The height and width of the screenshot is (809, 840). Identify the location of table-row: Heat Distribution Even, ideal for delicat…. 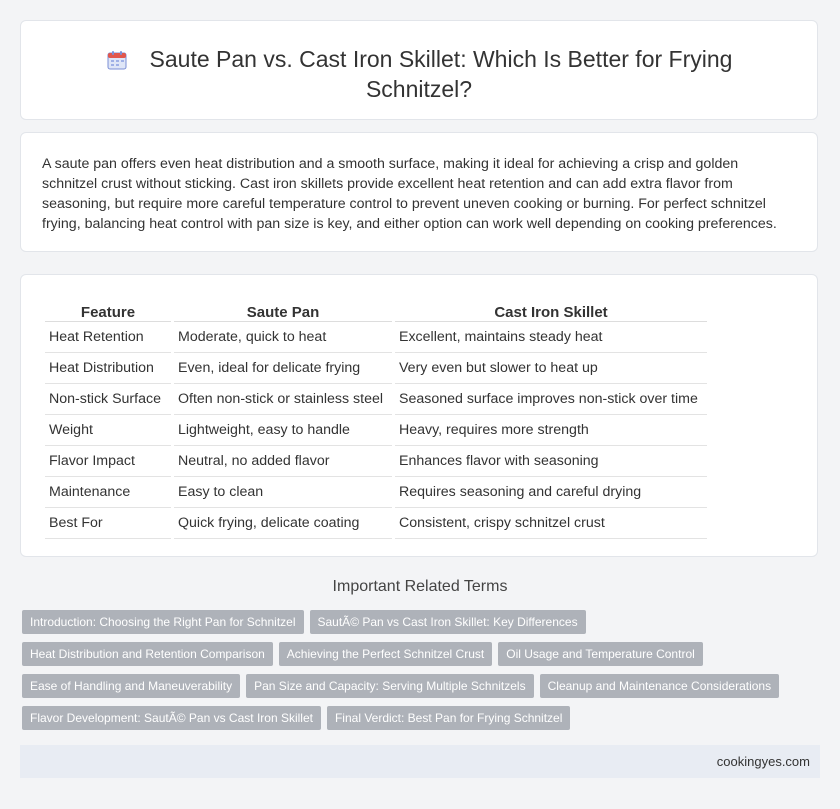
(376, 368).